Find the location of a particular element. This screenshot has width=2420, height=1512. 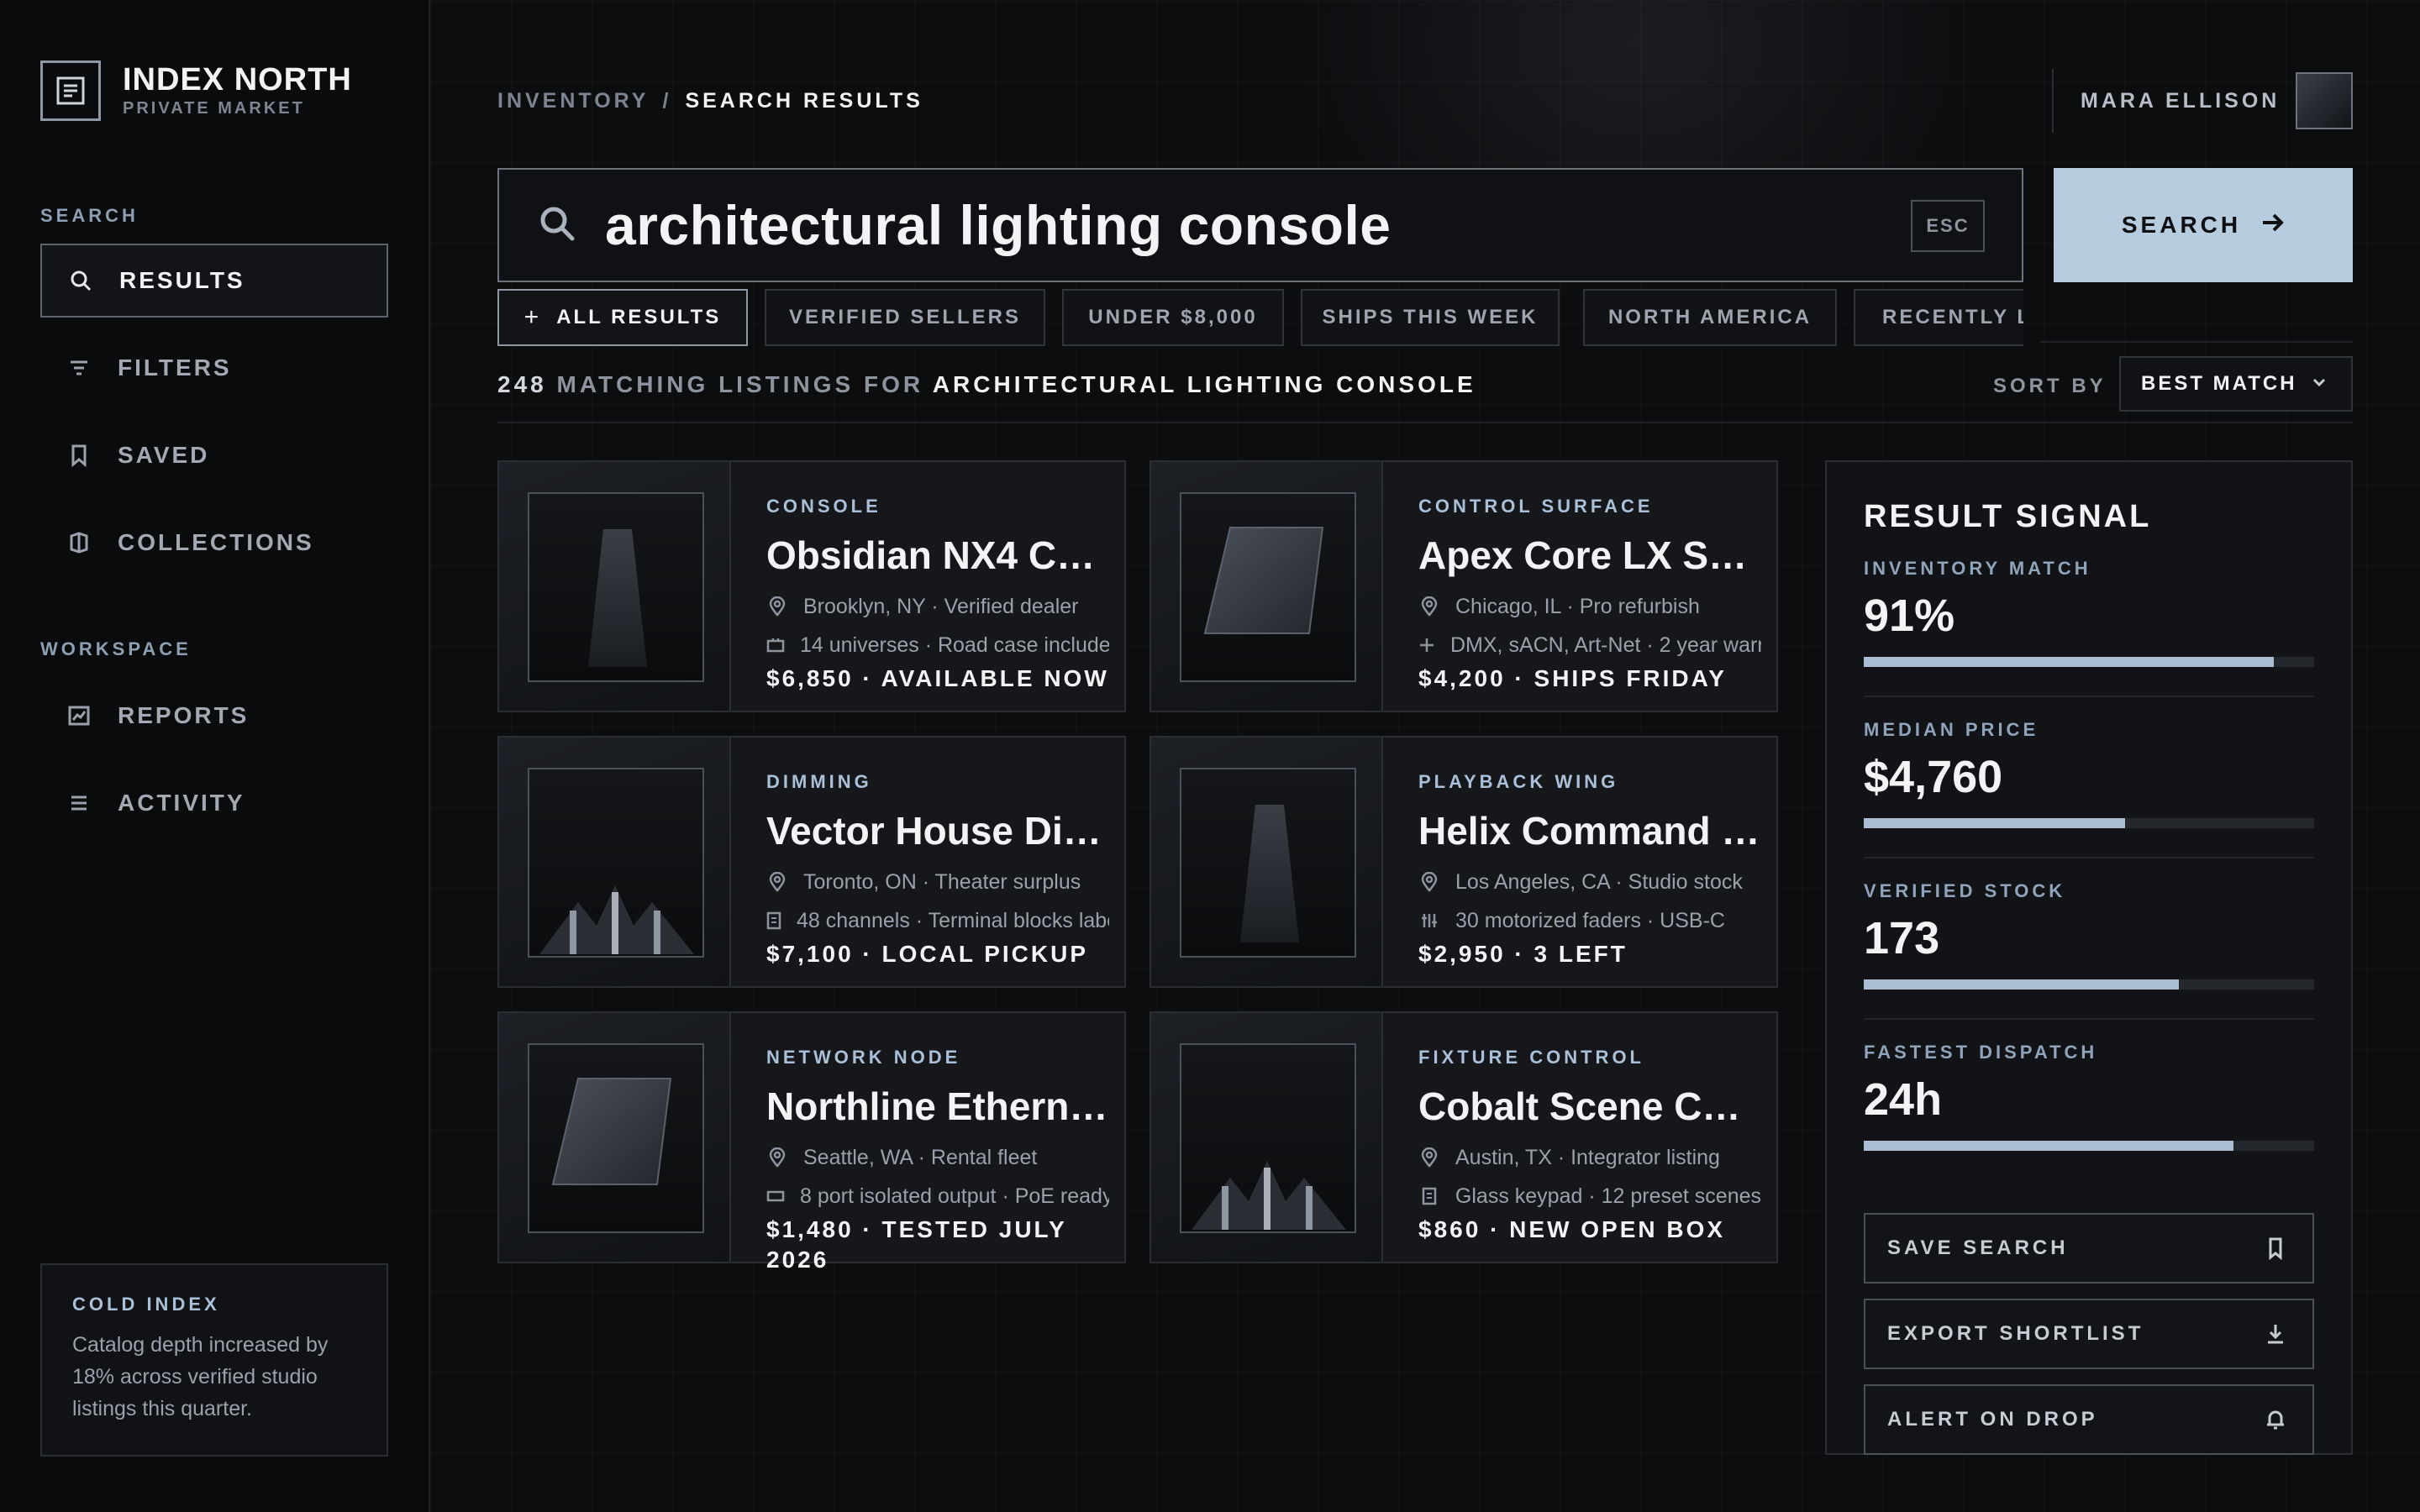

search-input: architectural lighting console ESC is located at coordinates (1260, 225).